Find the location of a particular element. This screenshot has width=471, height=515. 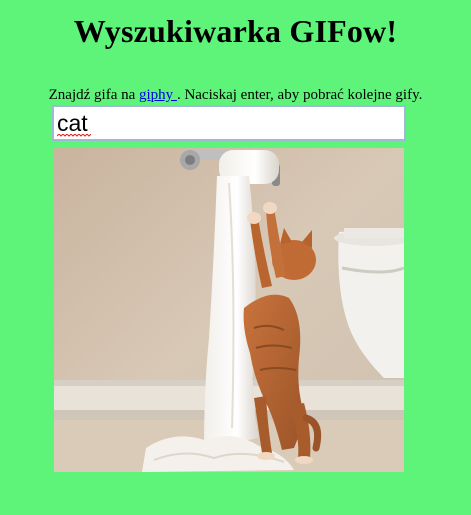

search-container is located at coordinates (229, 123).